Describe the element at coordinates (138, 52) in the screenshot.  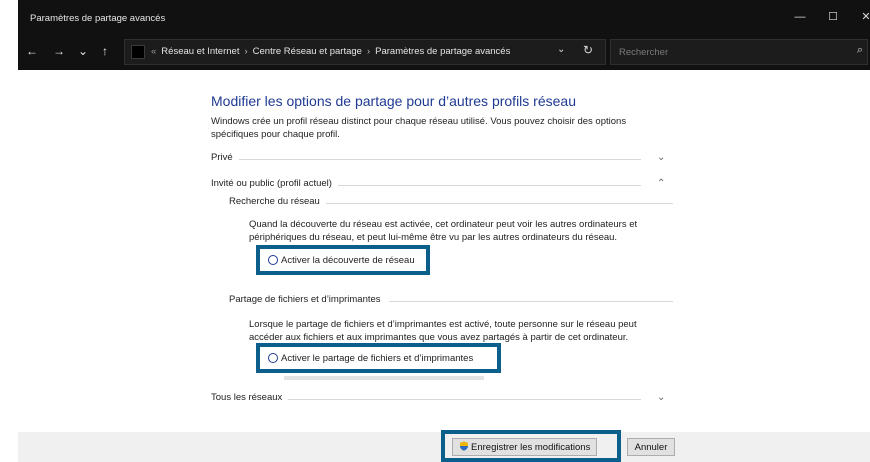
I see `control-panel-icon` at that location.